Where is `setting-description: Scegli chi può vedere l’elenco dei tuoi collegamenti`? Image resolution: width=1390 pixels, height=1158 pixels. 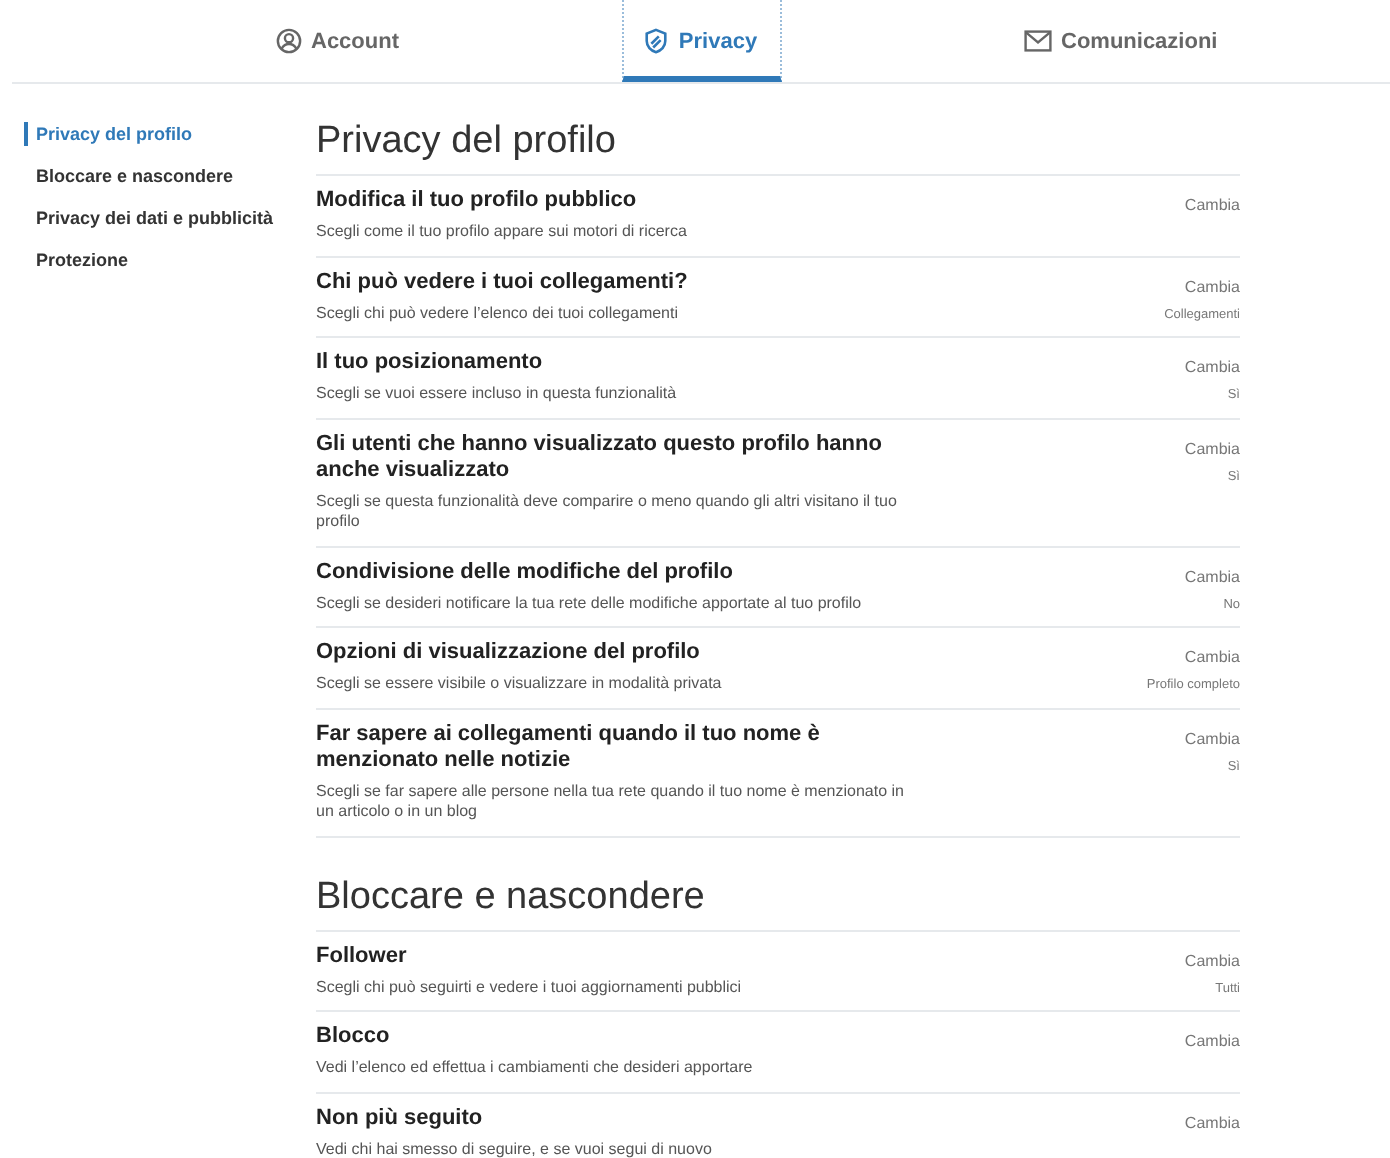
setting-description: Scegli chi può vedere l’elenco dei tuoi collegamenti is located at coordinates (498, 313).